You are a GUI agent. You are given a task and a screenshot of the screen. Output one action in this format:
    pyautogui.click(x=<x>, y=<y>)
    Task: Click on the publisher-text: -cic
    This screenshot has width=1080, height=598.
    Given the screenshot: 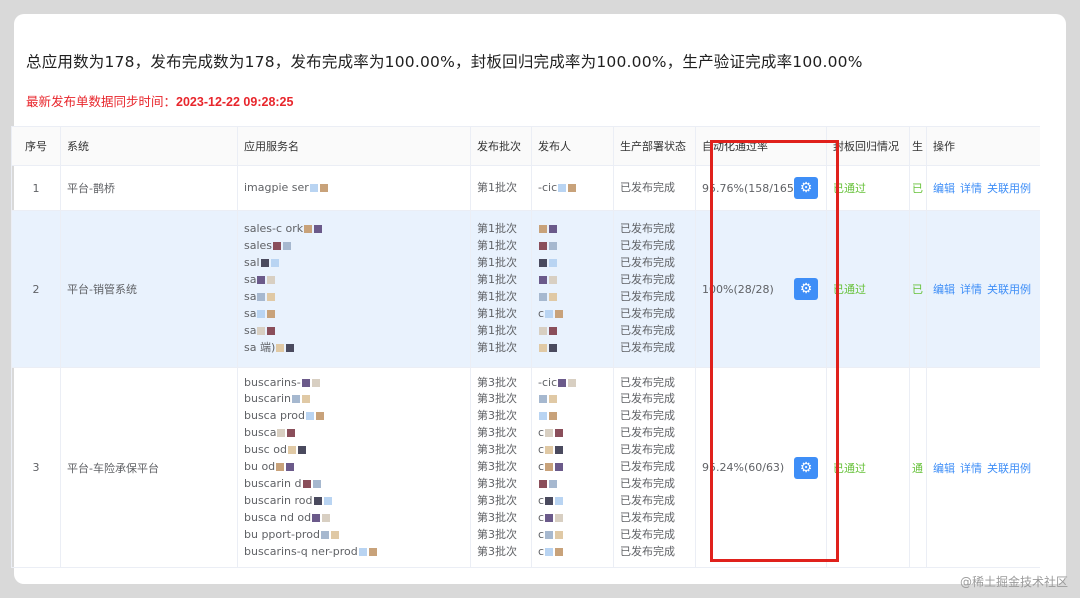 What is the action you would take?
    pyautogui.click(x=548, y=382)
    